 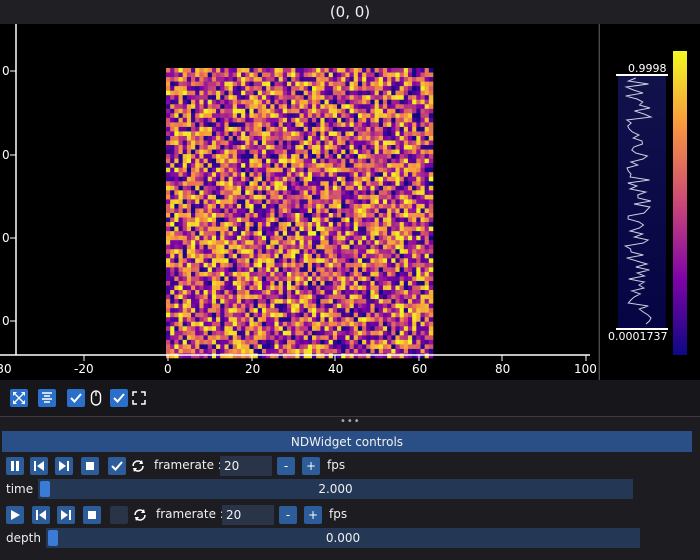 What do you see at coordinates (53, 538) in the screenshot?
I see `depth-slider-handle` at bounding box center [53, 538].